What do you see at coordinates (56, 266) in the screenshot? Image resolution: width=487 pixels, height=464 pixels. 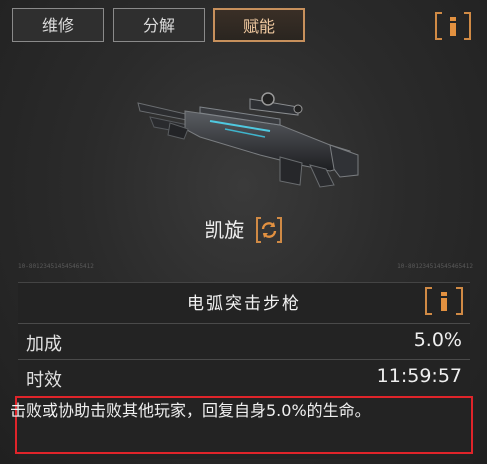 I see `serial-left: 10-801234514545465412` at bounding box center [56, 266].